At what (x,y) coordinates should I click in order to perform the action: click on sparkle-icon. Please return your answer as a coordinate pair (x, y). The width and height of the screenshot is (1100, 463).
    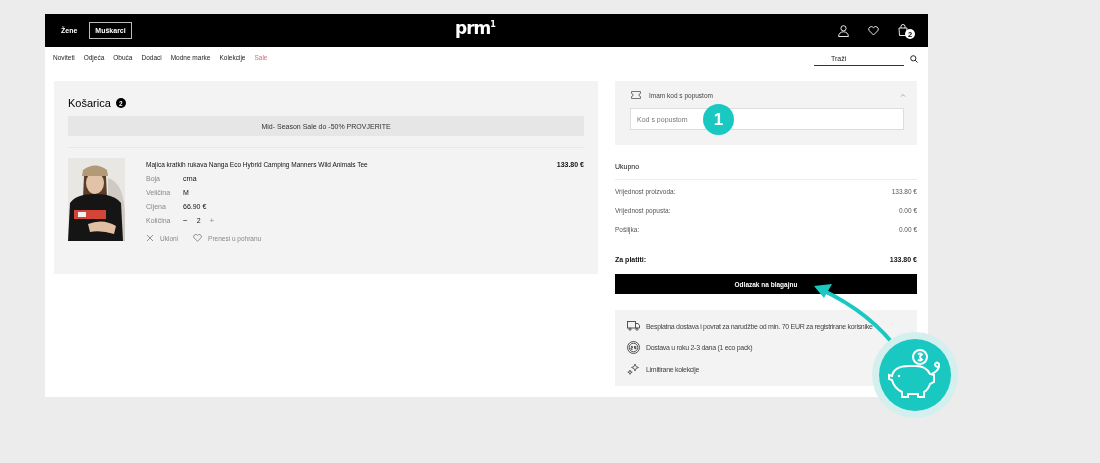
    Looking at the image, I should click on (633, 369).